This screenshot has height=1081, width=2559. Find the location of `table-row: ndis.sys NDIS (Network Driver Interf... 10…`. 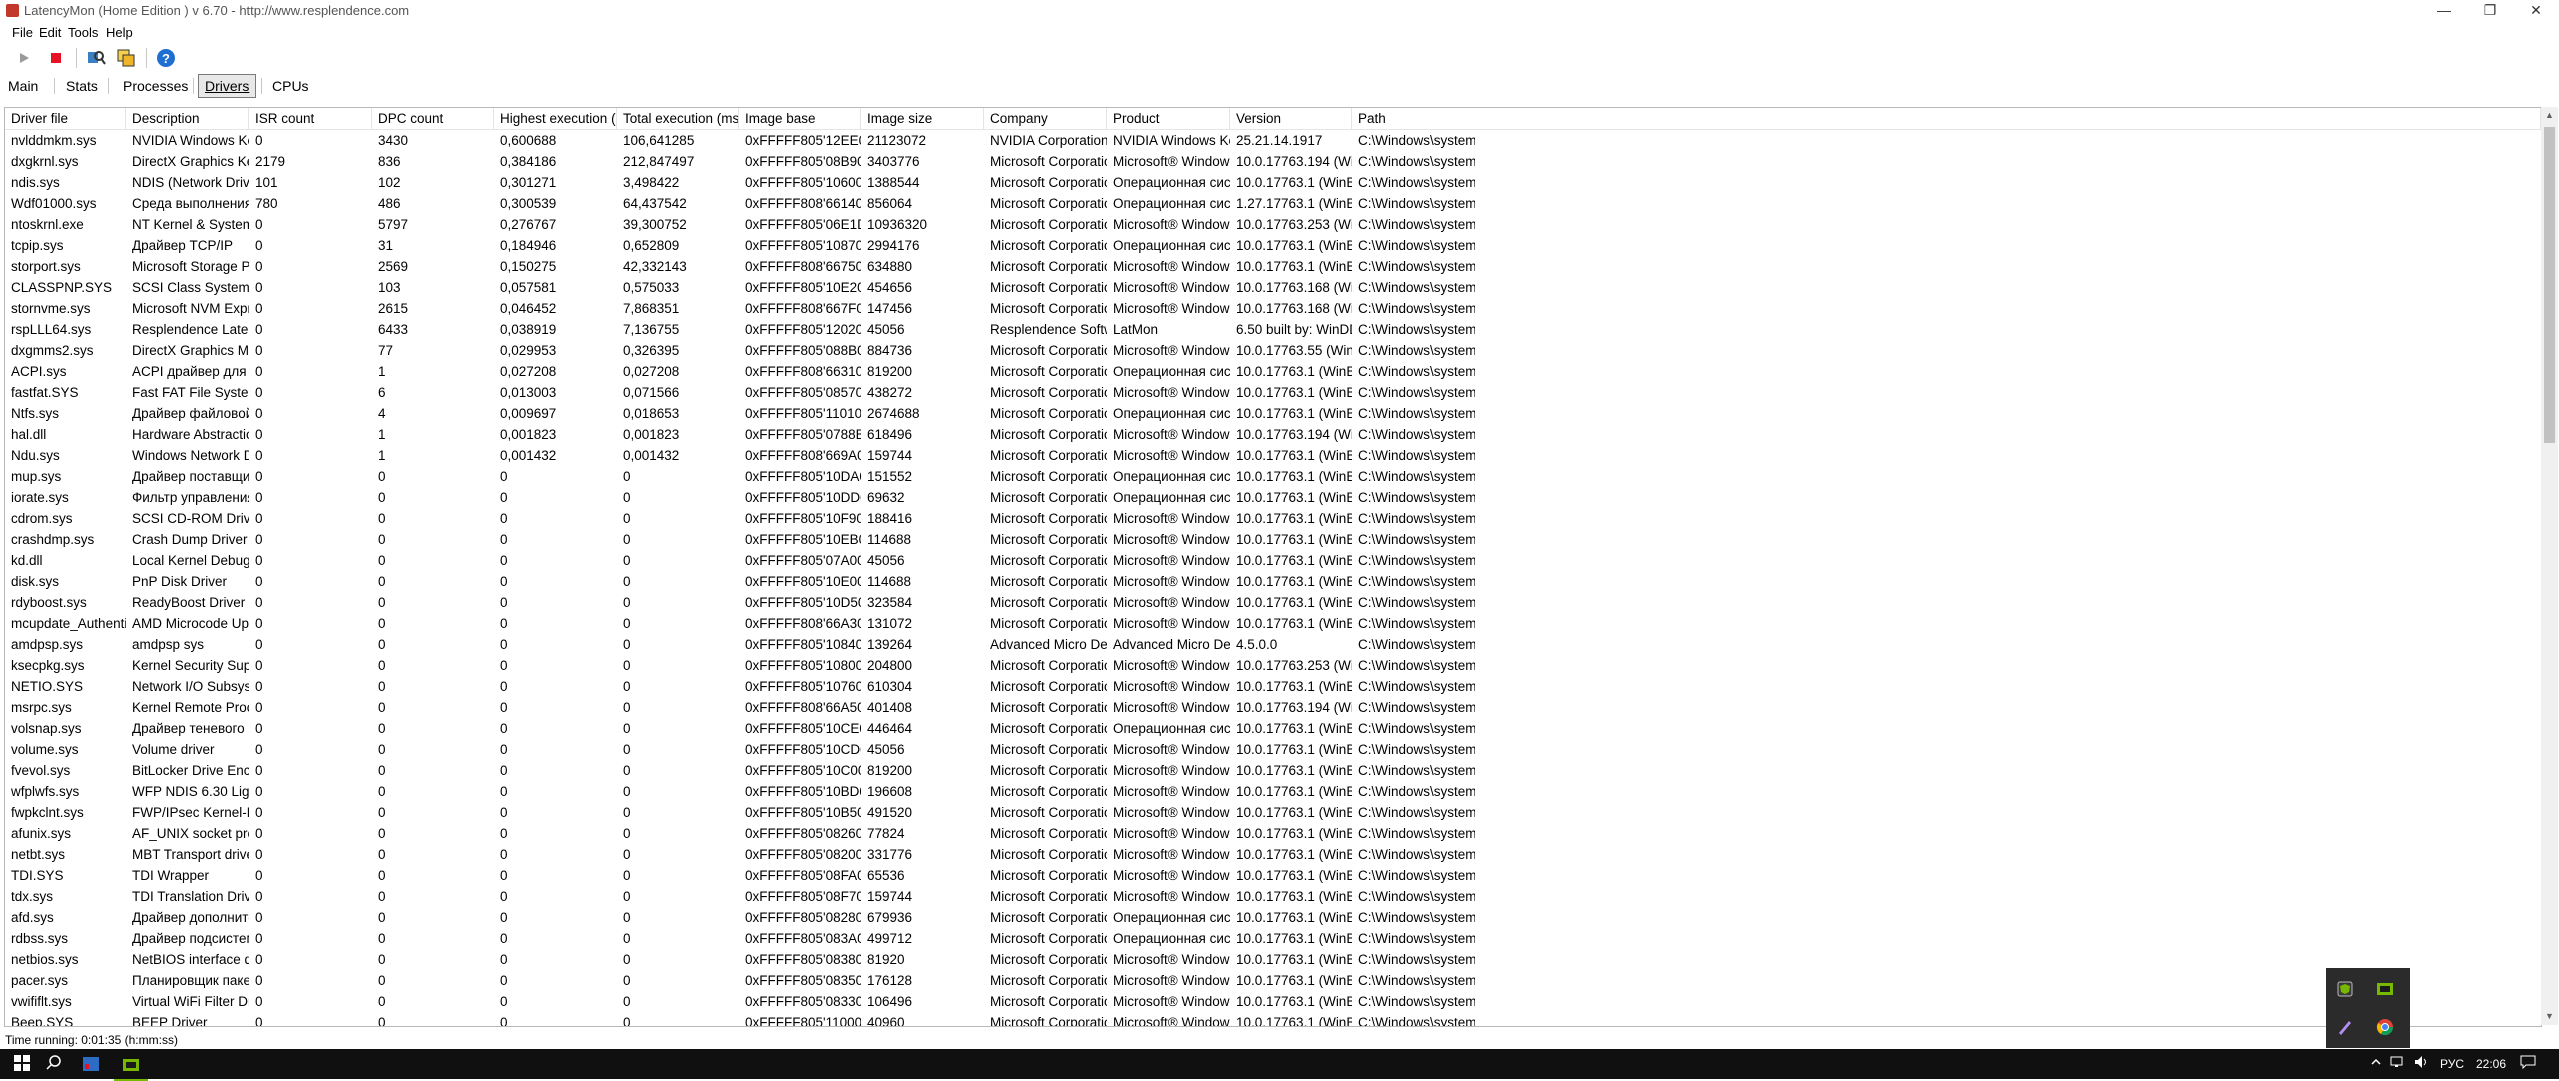

table-row: ndis.sys NDIS (Network Driver Interf... 10… is located at coordinates (1273, 182).